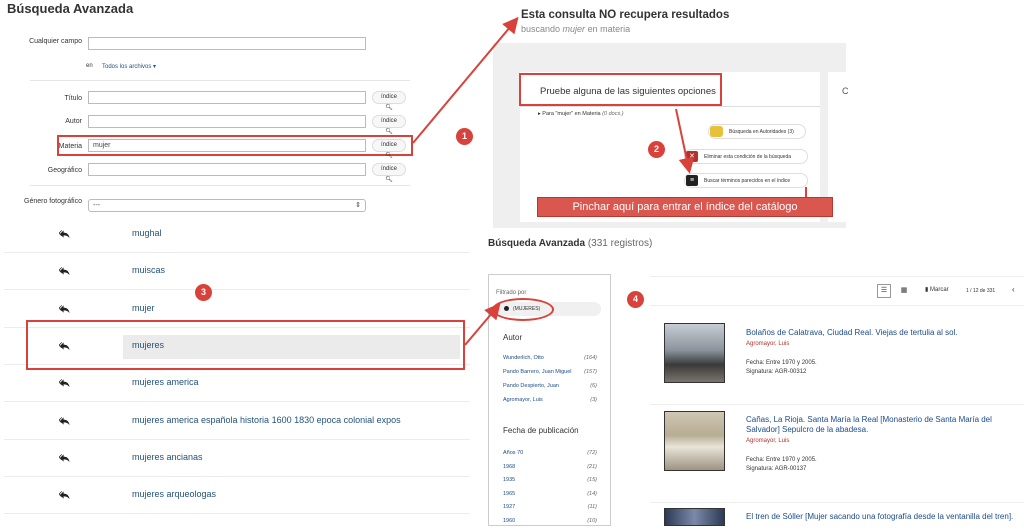 Image resolution: width=1024 pixels, height=531 pixels. I want to click on geo-input, so click(227, 169).